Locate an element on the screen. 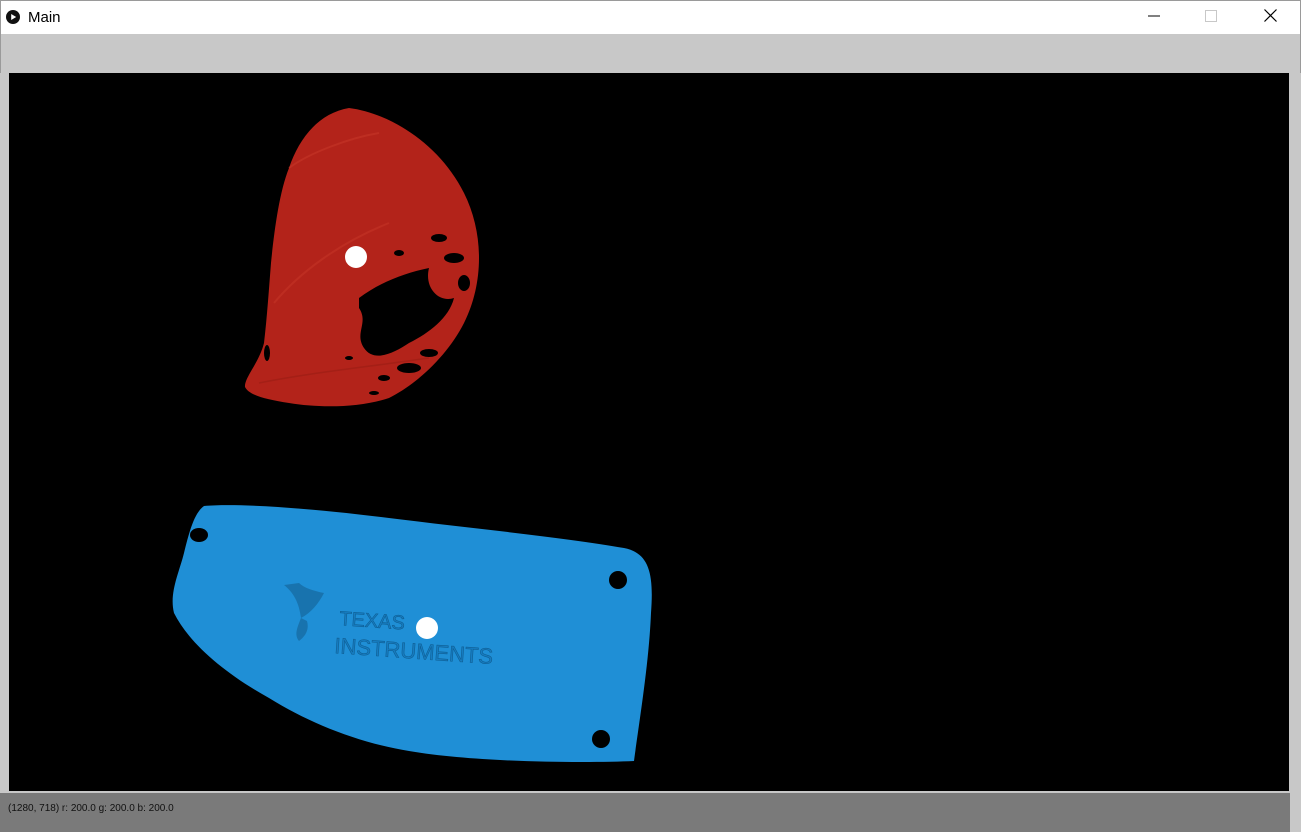 The image size is (1301, 832). play-circle-icon is located at coordinates (13, 17).